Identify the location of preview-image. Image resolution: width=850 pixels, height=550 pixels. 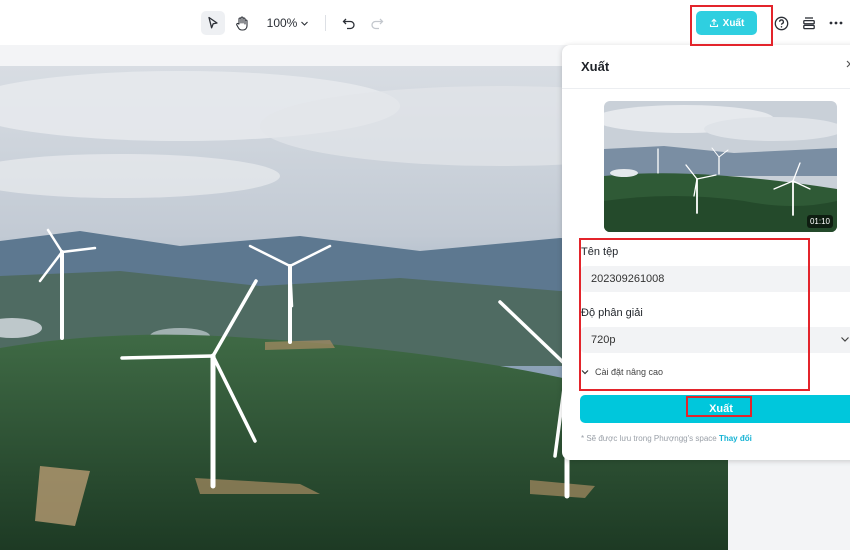
(720, 166).